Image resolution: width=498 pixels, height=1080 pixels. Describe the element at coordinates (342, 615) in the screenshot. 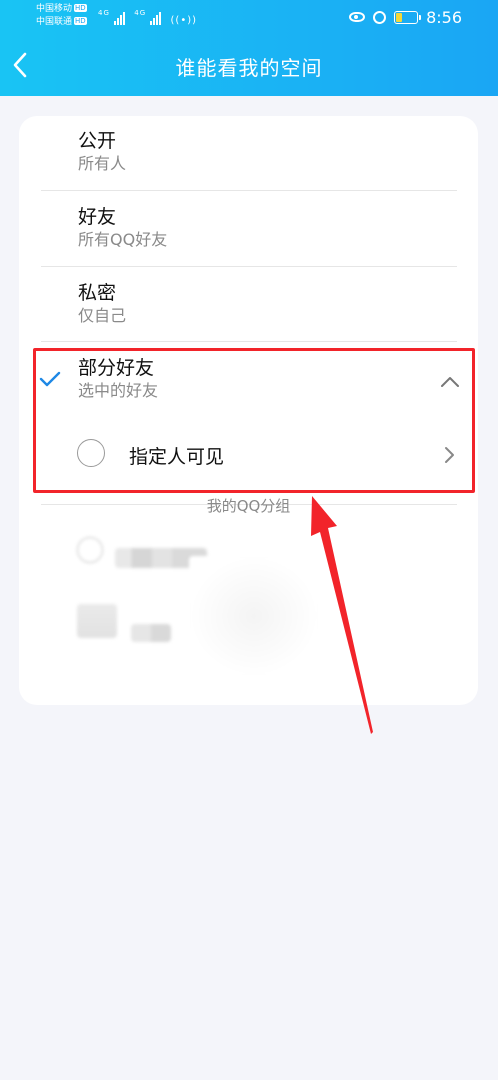

I see `annotation-arrow-icon` at that location.